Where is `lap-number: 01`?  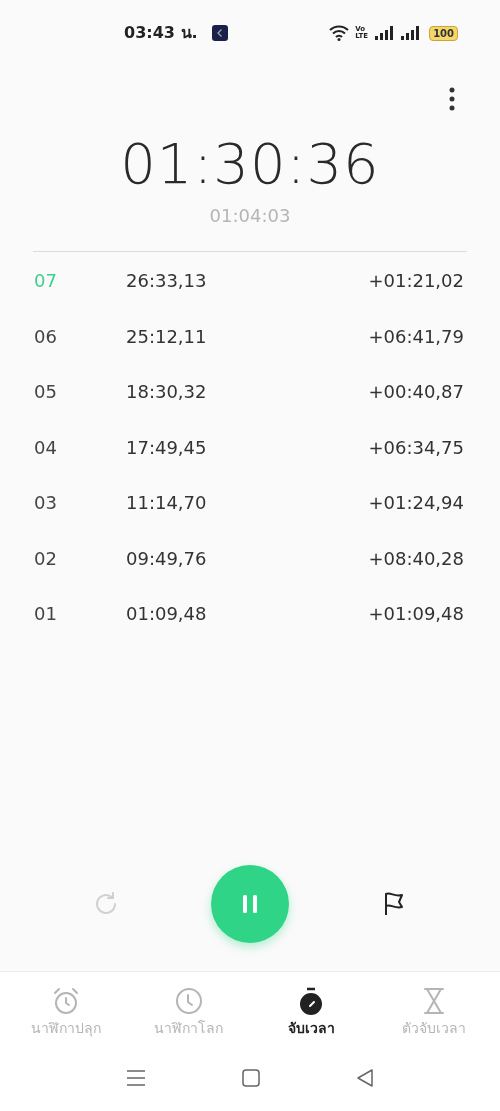
lap-number: 01 is located at coordinates (46, 614).